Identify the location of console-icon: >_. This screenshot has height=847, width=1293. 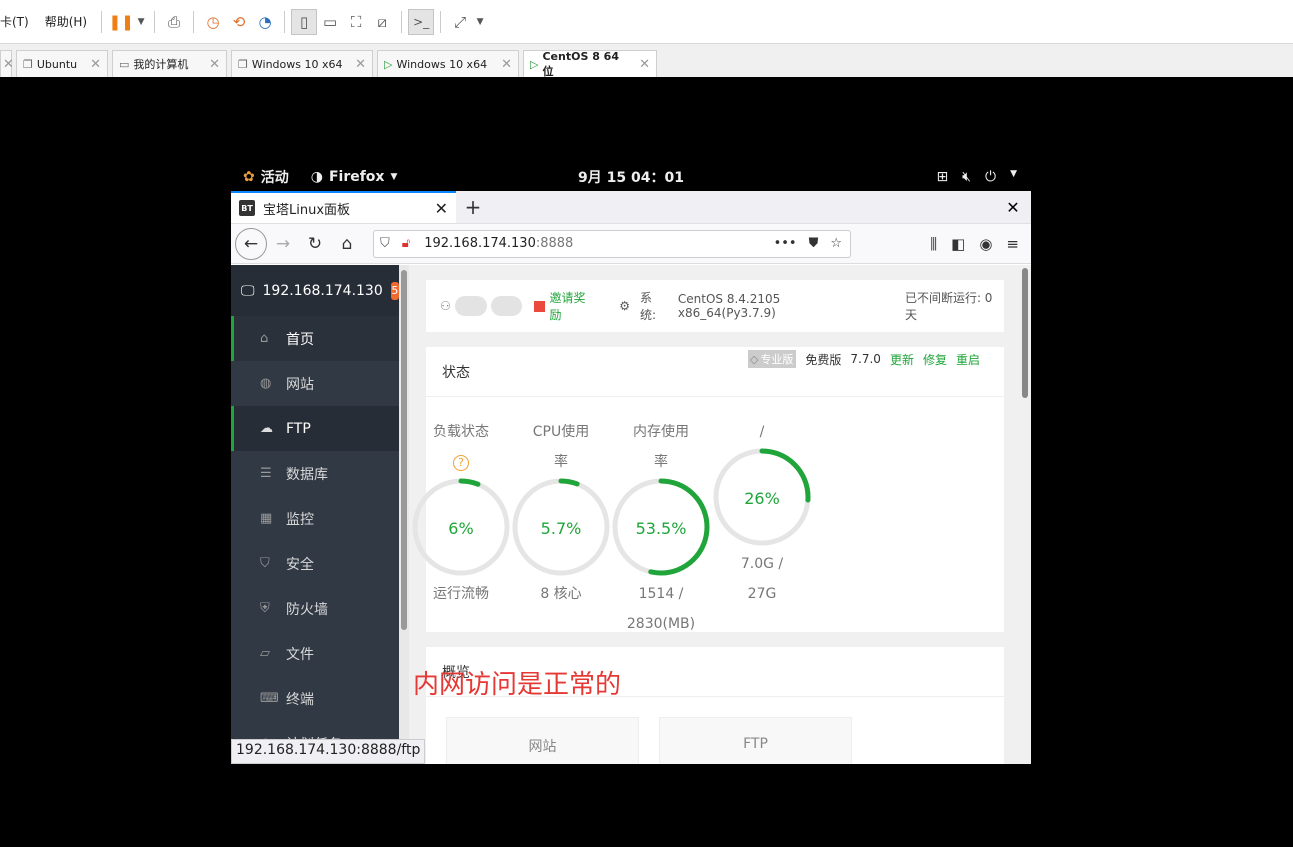
(421, 21).